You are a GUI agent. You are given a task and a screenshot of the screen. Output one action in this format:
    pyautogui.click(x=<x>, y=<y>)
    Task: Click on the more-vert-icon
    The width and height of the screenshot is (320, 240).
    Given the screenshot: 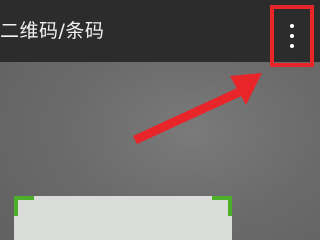 What is the action you would take?
    pyautogui.click(x=292, y=36)
    